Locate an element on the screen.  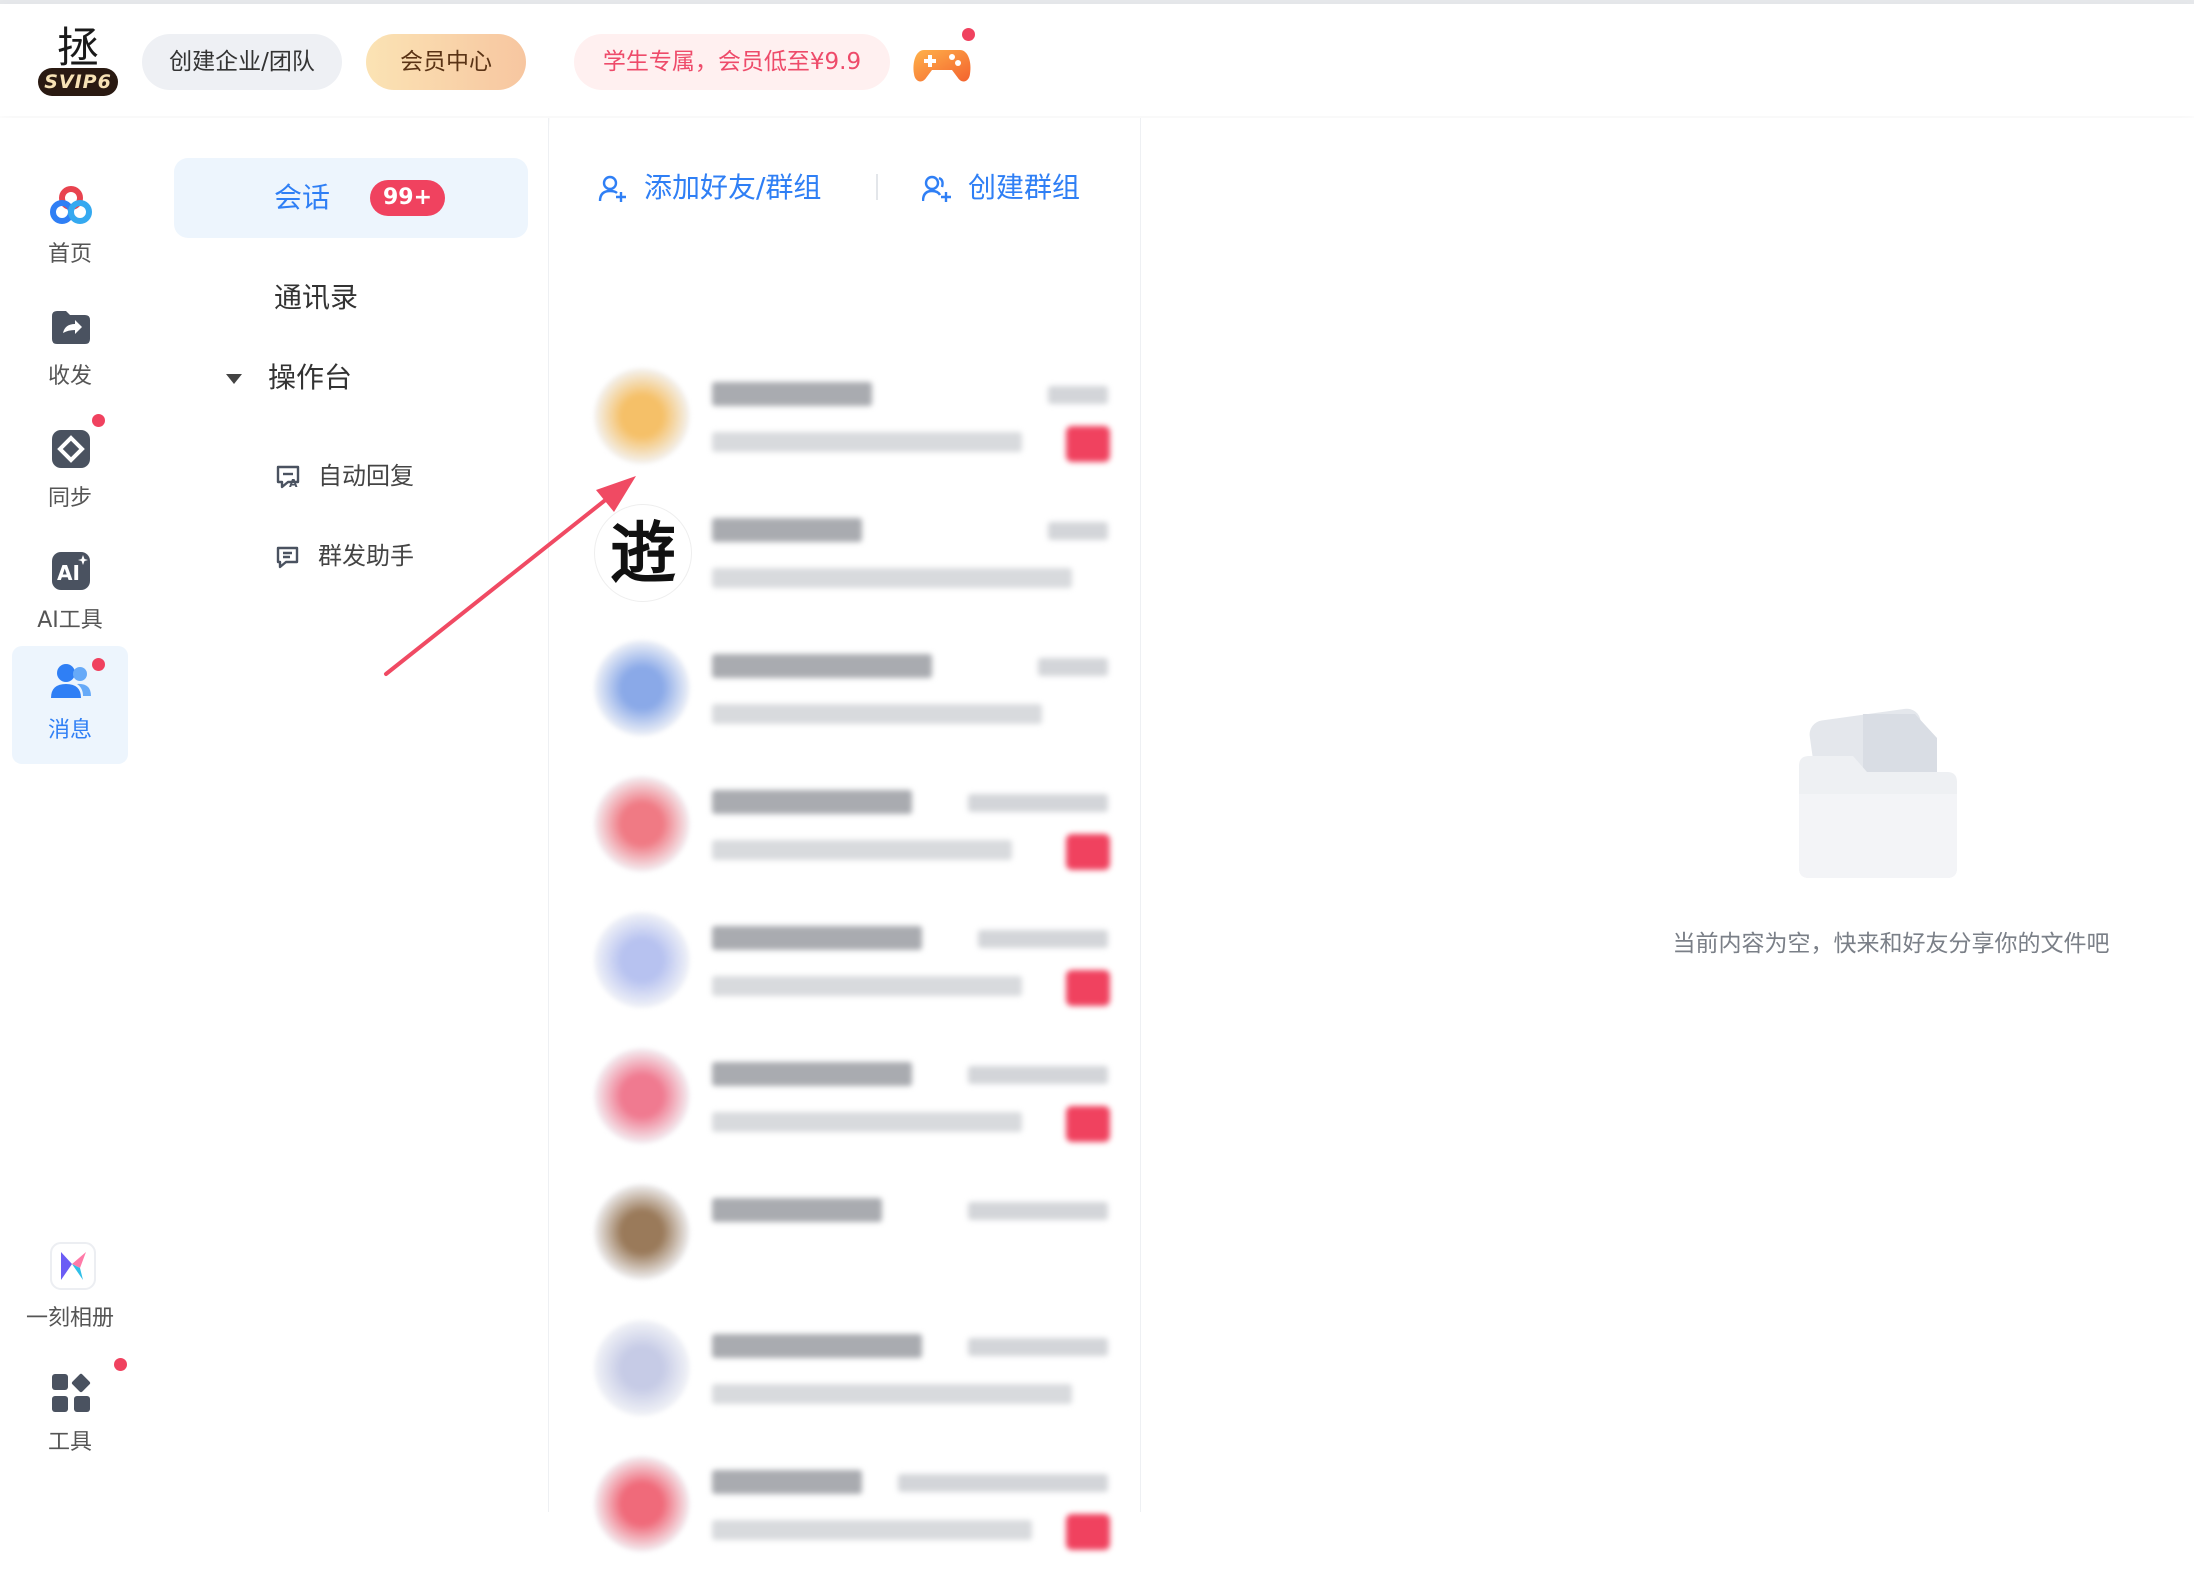
avatar-glyph: 逰 is located at coordinates (643, 553).